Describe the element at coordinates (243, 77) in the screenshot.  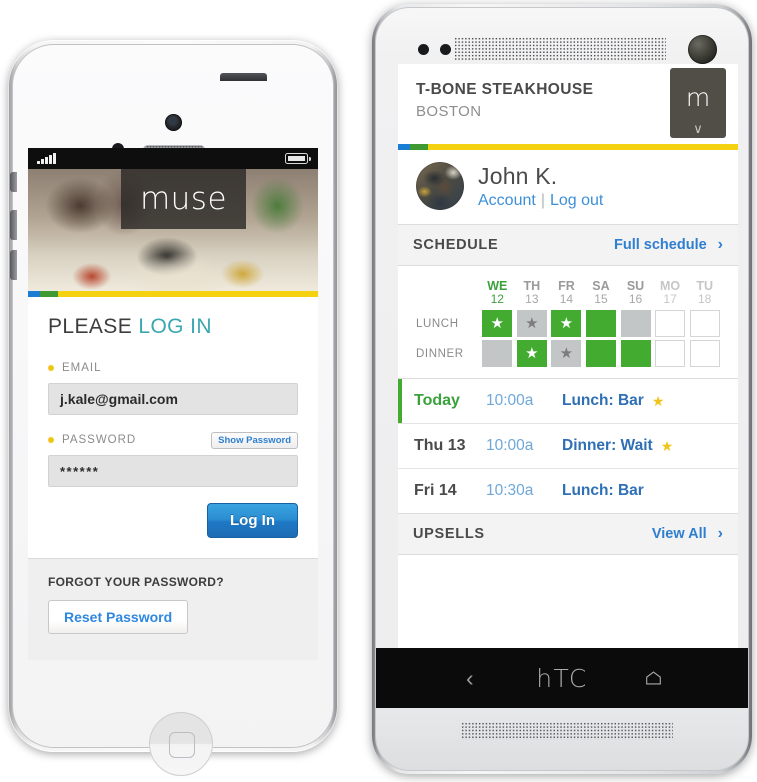
I see `power-button` at that location.